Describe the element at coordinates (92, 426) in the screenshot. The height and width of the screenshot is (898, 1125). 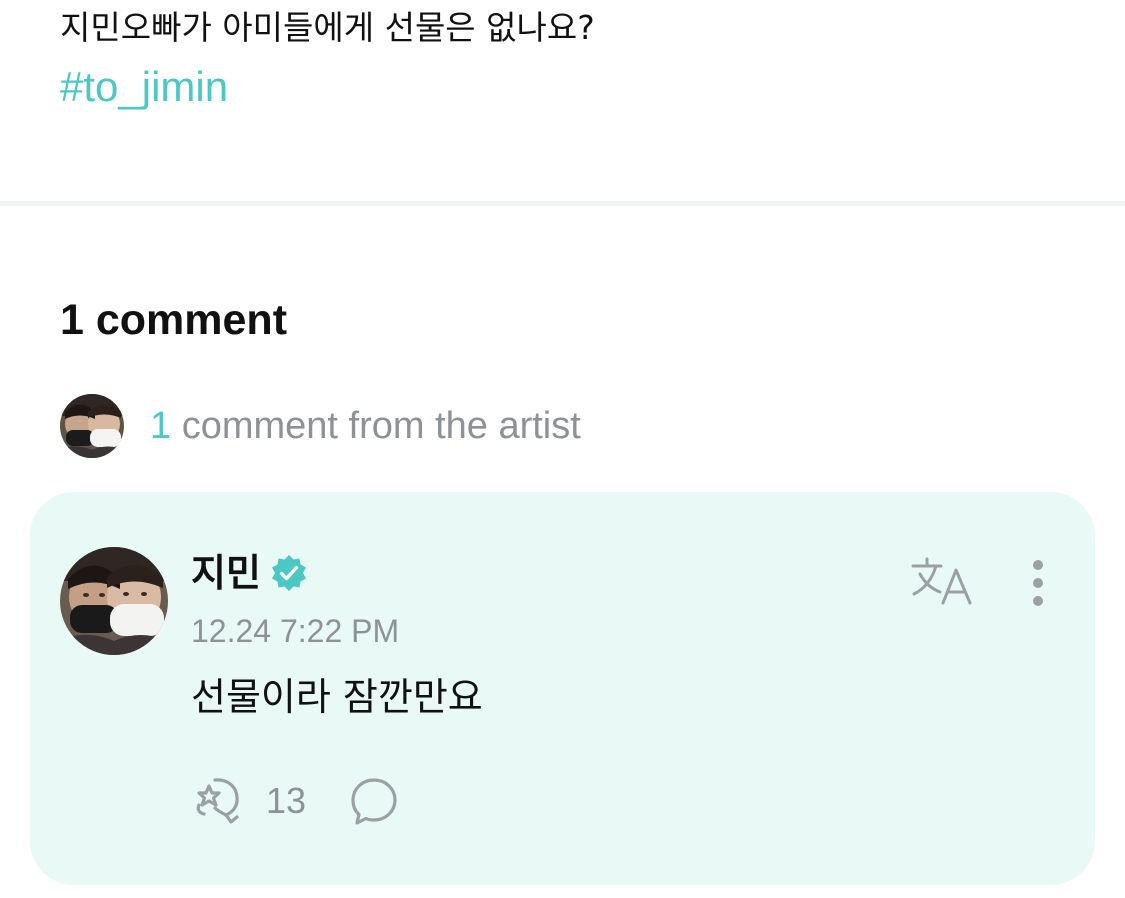
I see `artist-mini-avatar` at that location.